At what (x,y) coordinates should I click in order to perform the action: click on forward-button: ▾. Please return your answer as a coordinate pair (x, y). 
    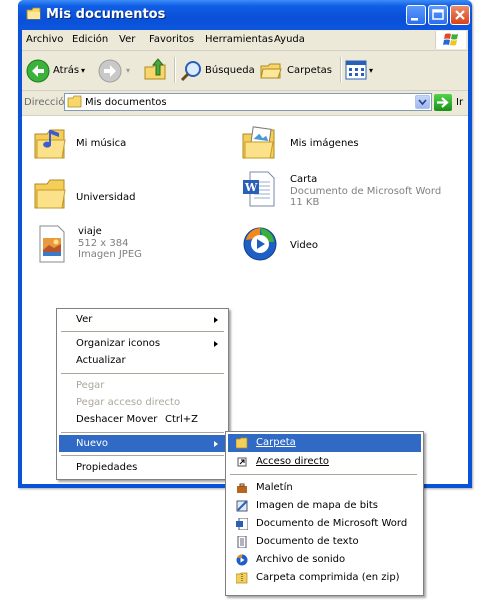
    Looking at the image, I should click on (117, 71).